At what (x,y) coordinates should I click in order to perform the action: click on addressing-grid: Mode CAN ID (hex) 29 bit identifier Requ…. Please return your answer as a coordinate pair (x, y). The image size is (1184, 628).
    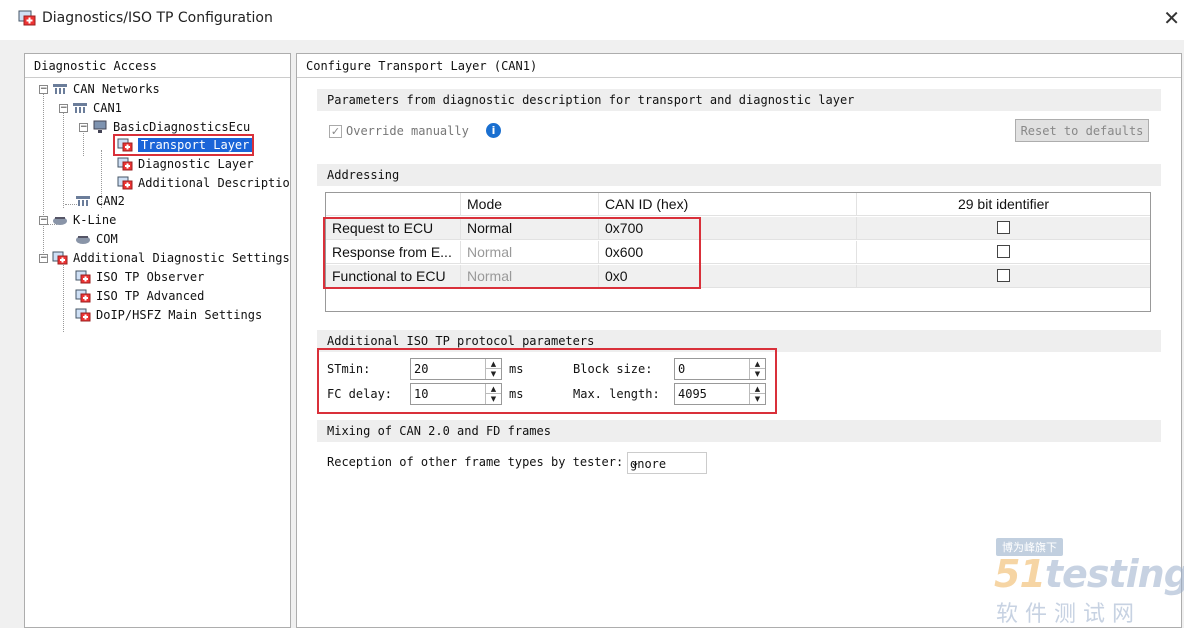
    Looking at the image, I should click on (738, 252).